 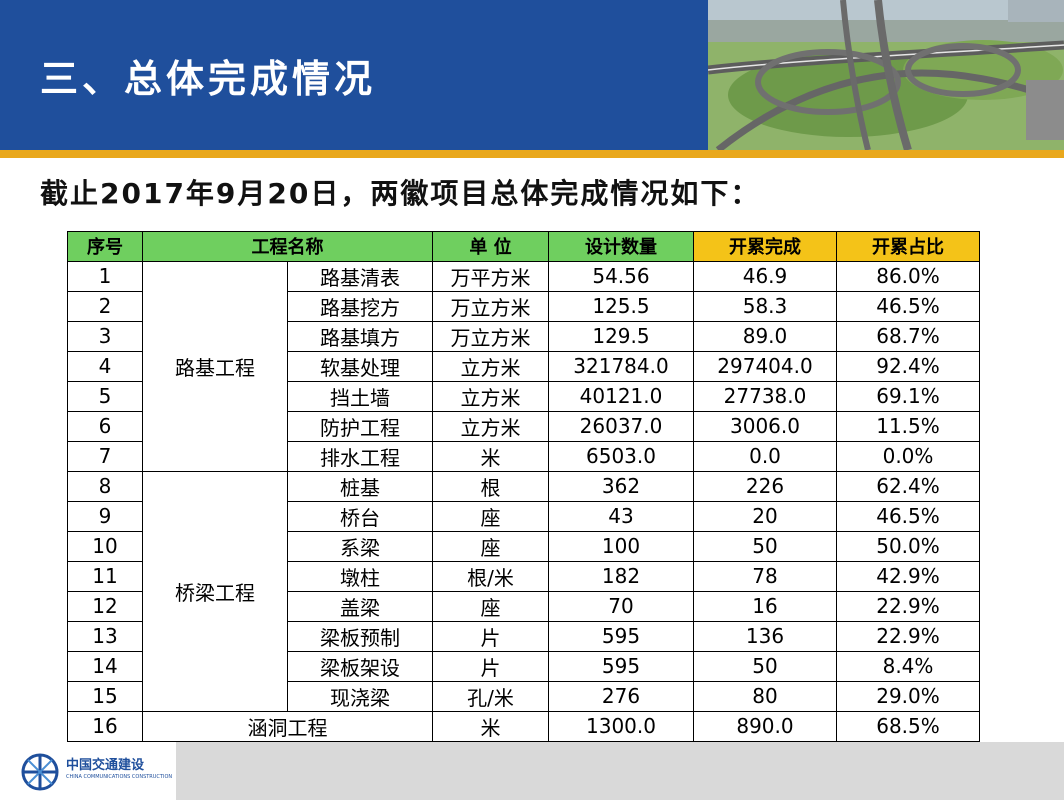 What do you see at coordinates (105, 726) in the screenshot?
I see `cell-seq: 16` at bounding box center [105, 726].